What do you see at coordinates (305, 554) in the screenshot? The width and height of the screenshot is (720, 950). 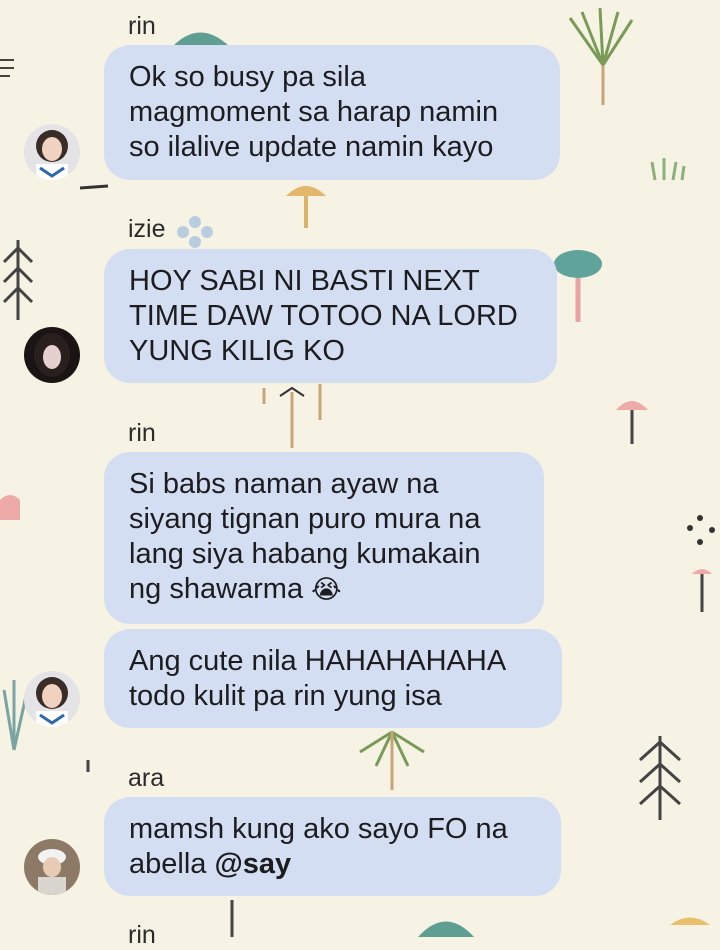 I see `message-text: lang siya habang kumakain` at bounding box center [305, 554].